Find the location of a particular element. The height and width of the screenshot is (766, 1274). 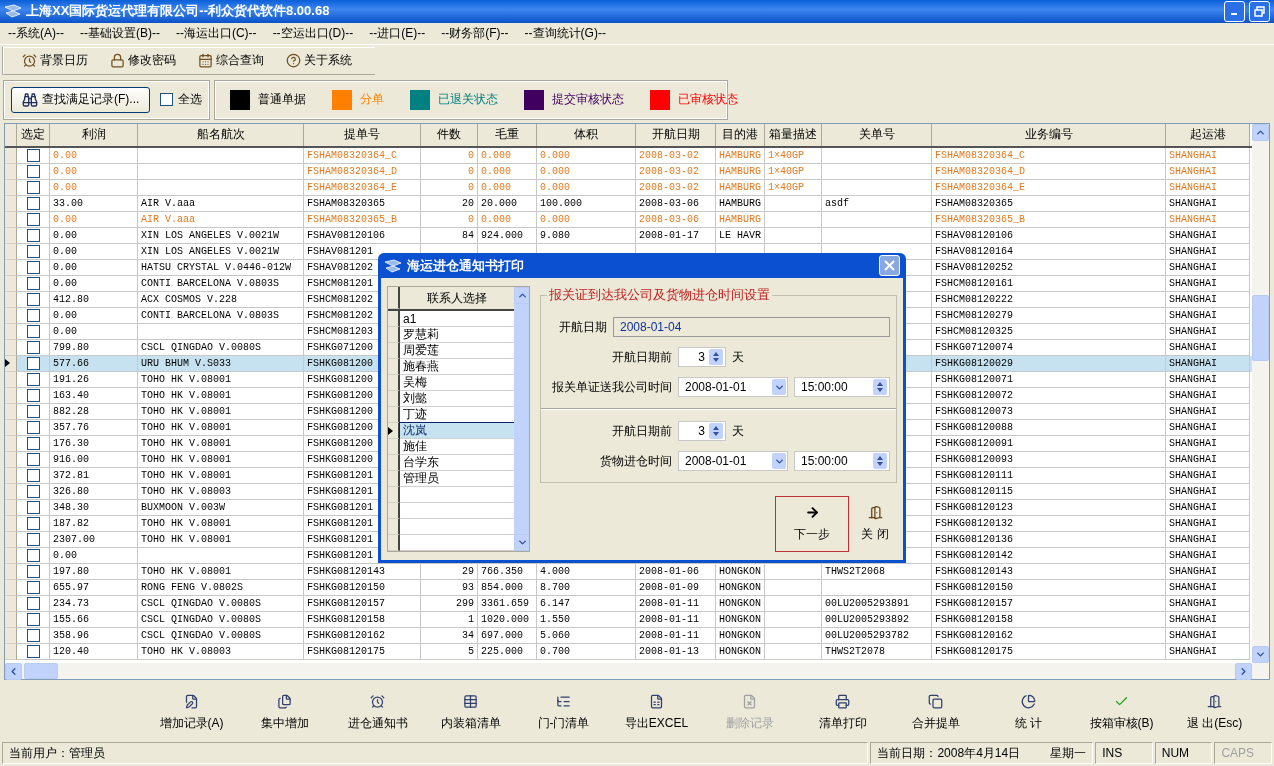

table-cell: FSHKG08120150 is located at coordinates (346, 587).